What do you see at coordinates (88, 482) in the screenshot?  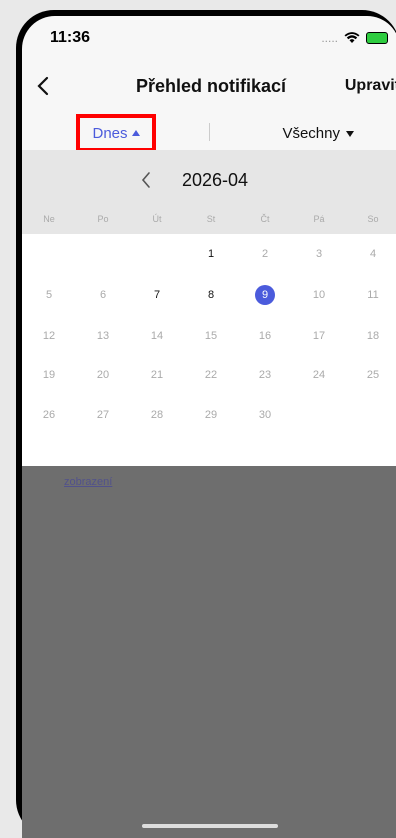 I see `background-link: zobrazení` at bounding box center [88, 482].